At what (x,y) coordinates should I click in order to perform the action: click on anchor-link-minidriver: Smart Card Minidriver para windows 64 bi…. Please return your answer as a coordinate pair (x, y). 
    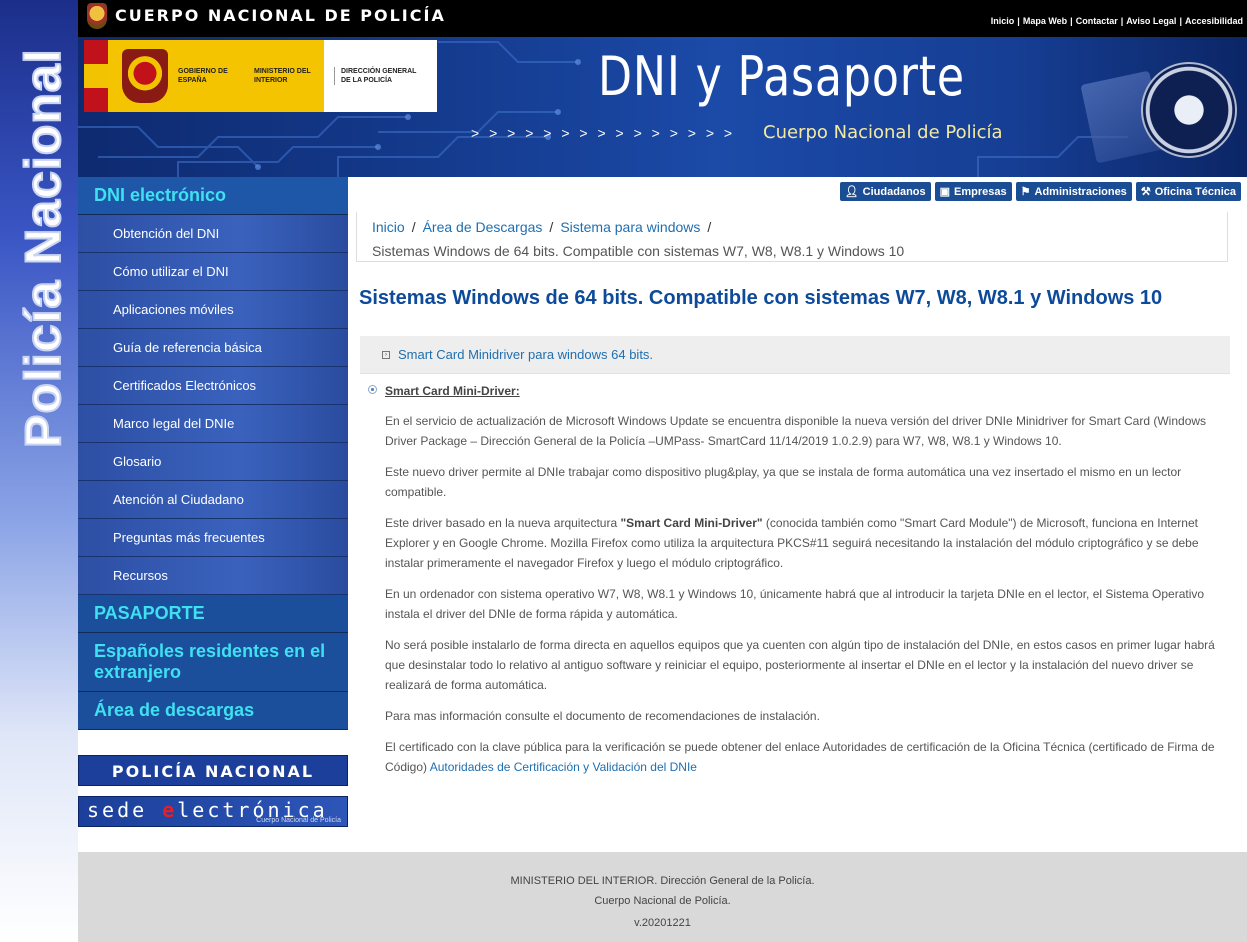
    Looking at the image, I should click on (525, 354).